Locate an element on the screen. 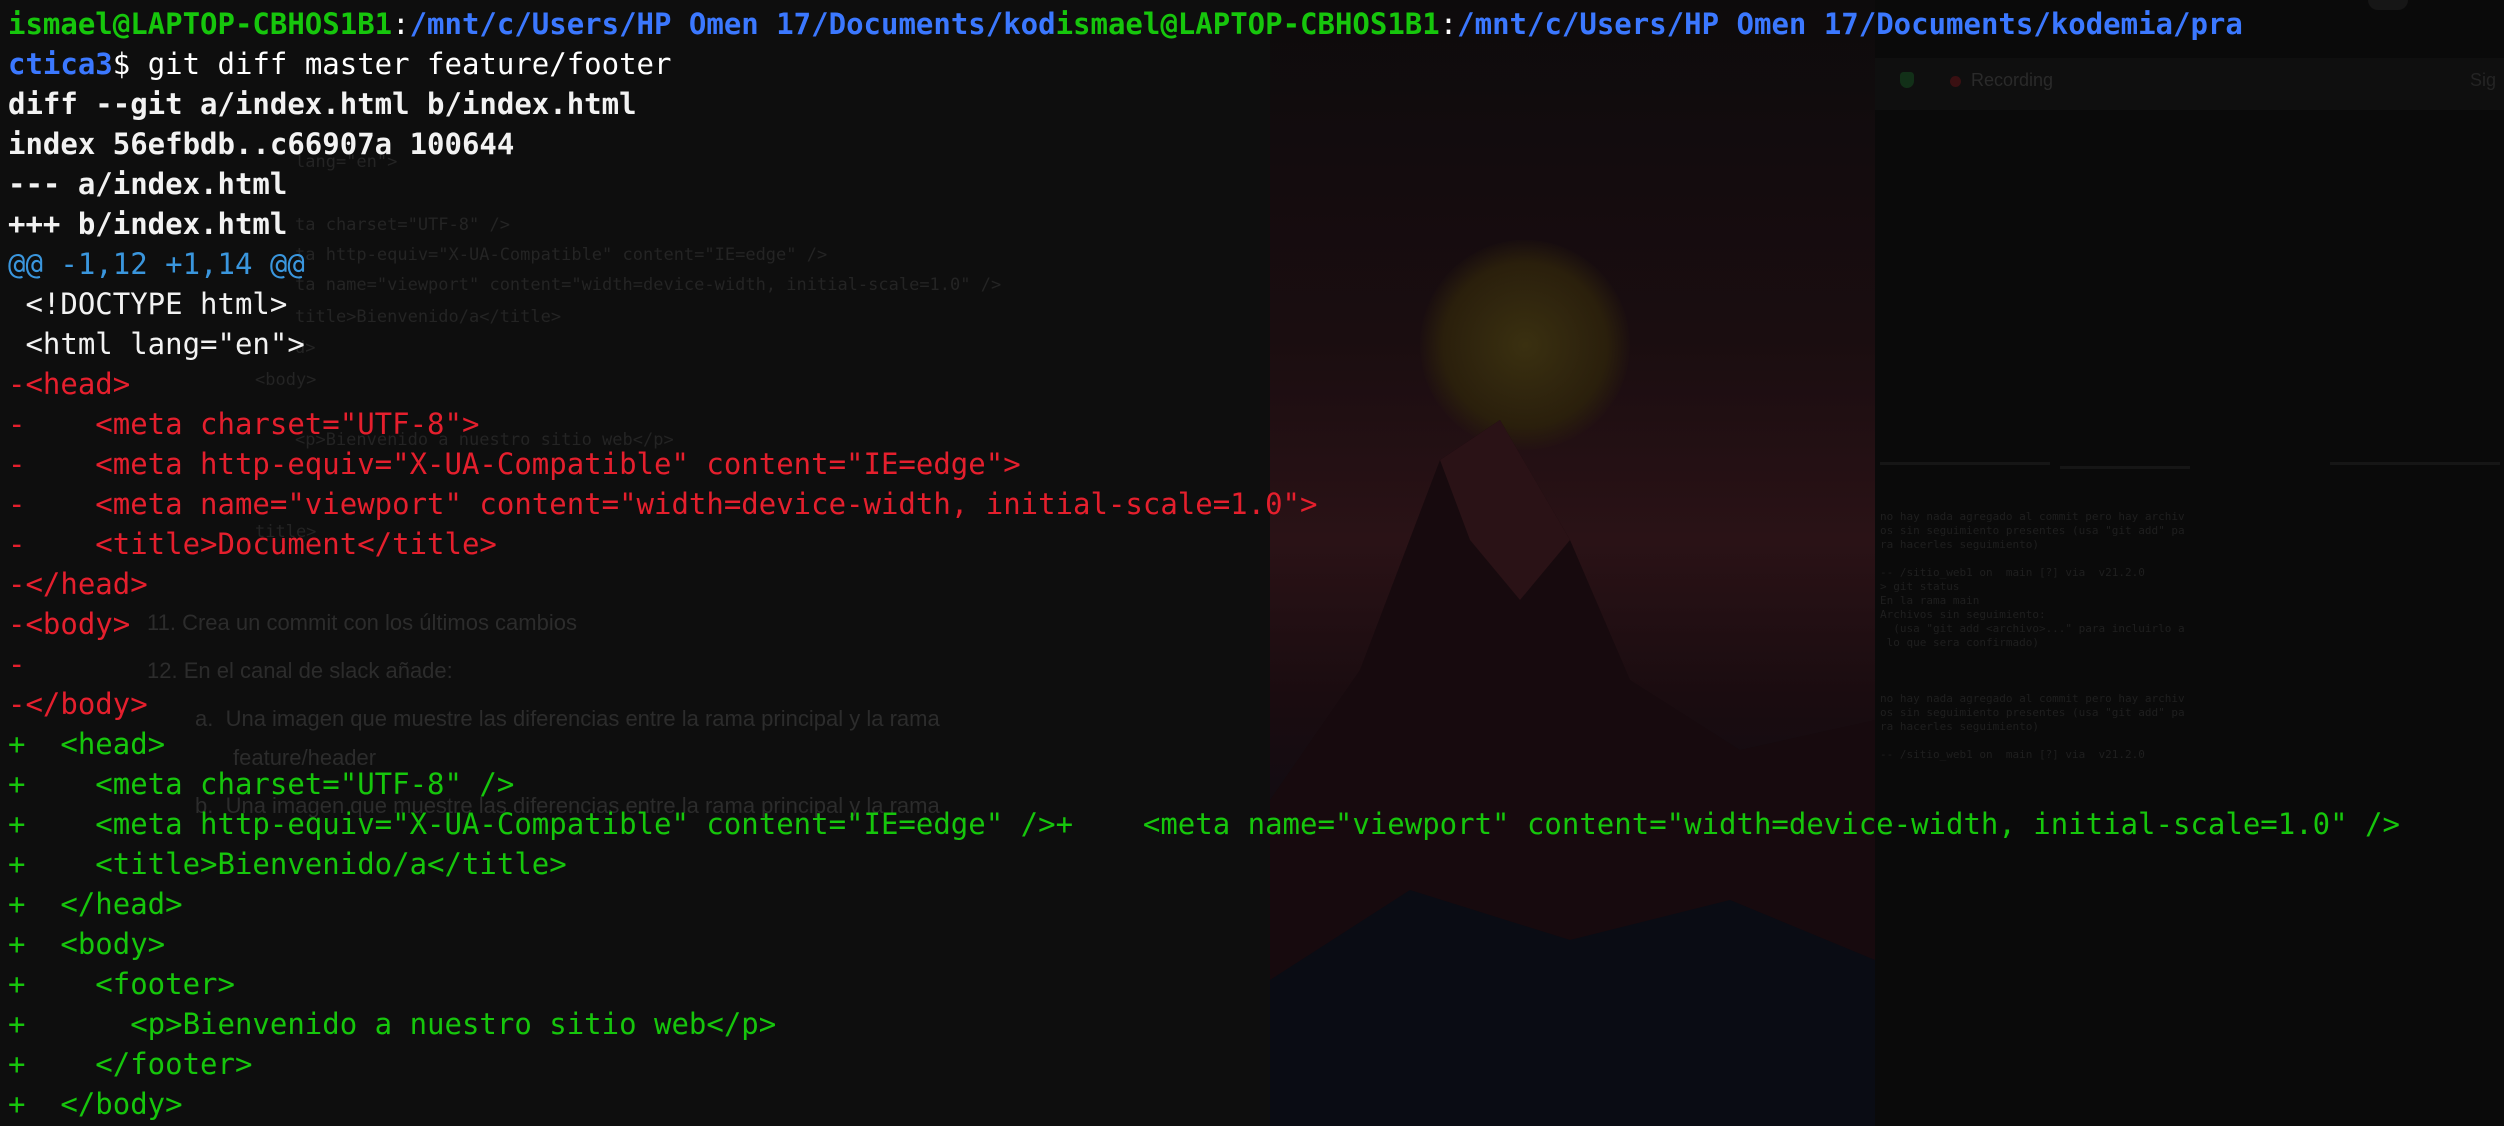 The width and height of the screenshot is (2504, 1126). diff-removed-line: - <title>Document</title> is located at coordinates (252, 544).